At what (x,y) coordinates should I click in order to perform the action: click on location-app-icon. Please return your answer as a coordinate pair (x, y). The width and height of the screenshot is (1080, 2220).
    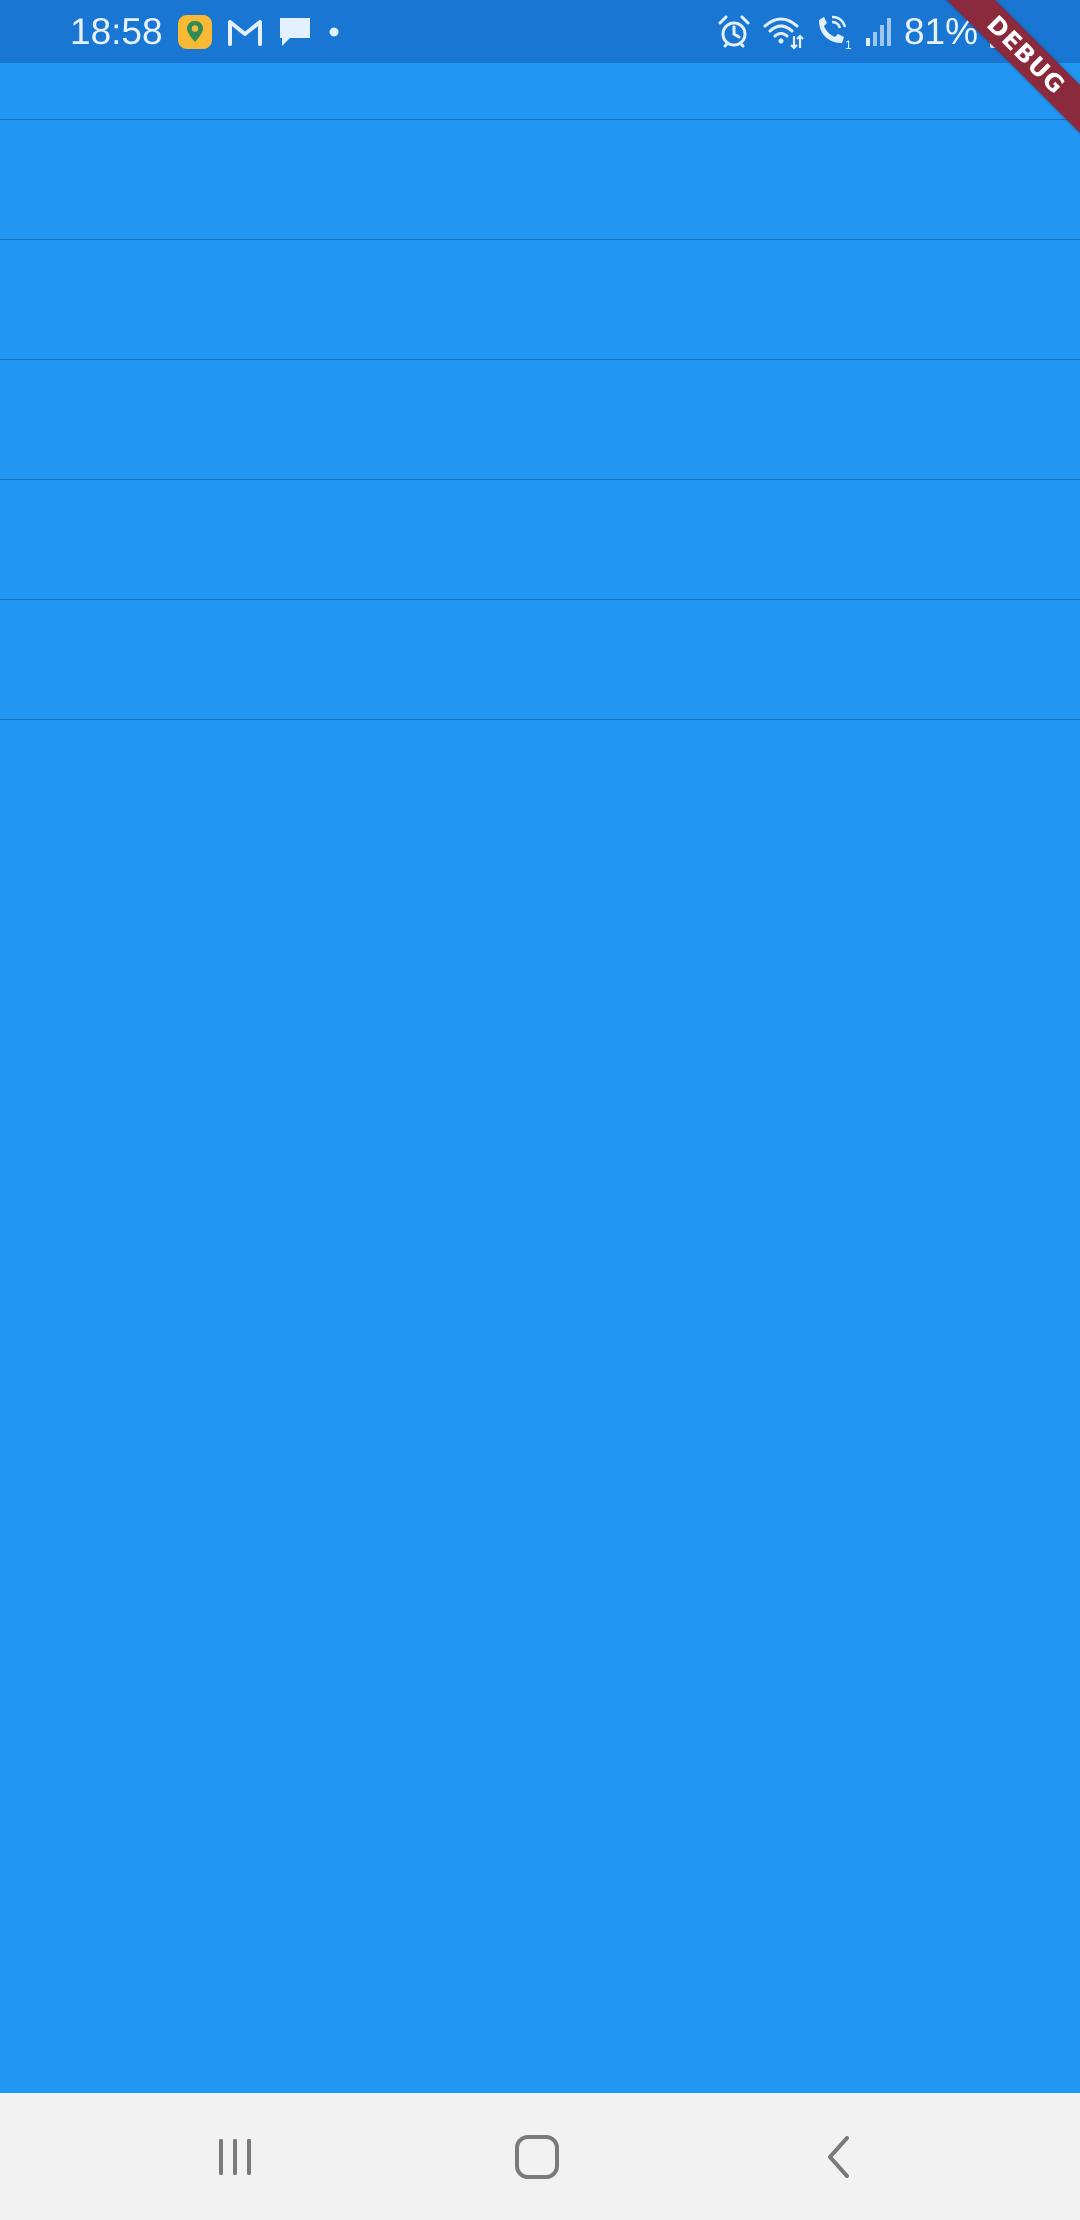
    Looking at the image, I should click on (195, 32).